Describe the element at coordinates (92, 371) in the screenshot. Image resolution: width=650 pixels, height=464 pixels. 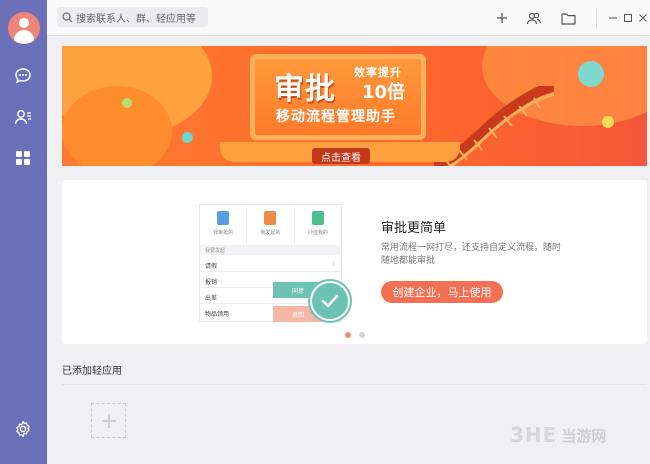
I see `added-apps-title: 已添加轻应用` at that location.